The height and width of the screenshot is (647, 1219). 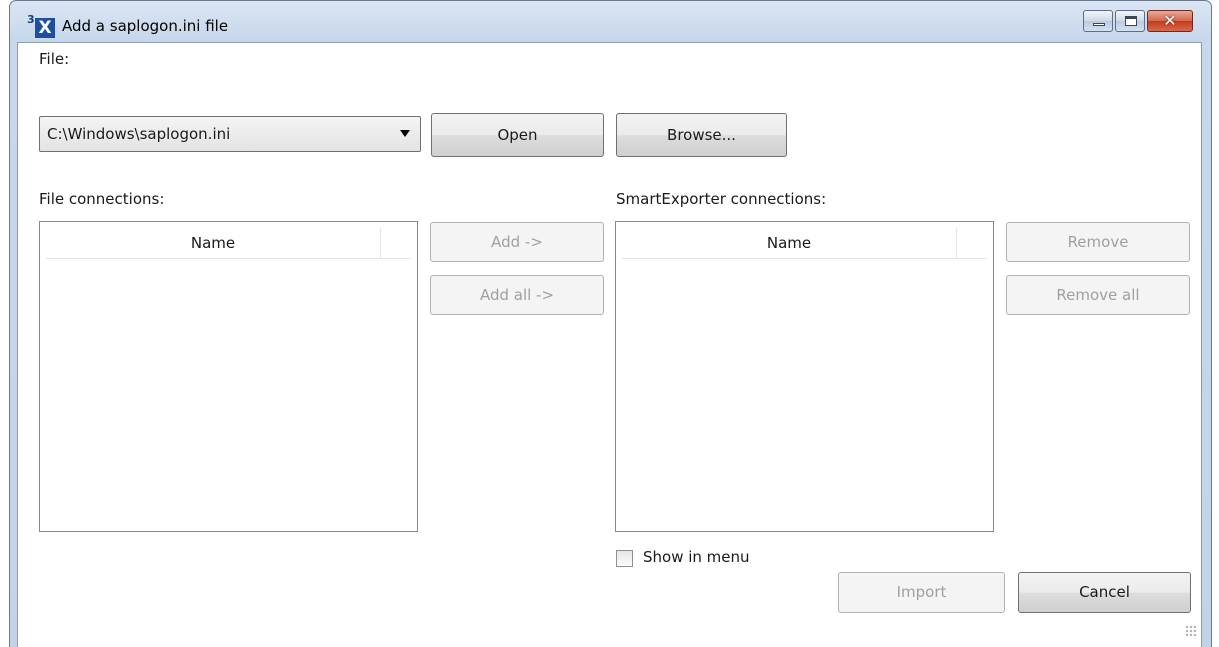 What do you see at coordinates (517, 242) in the screenshot?
I see `add-button: Add ->` at bounding box center [517, 242].